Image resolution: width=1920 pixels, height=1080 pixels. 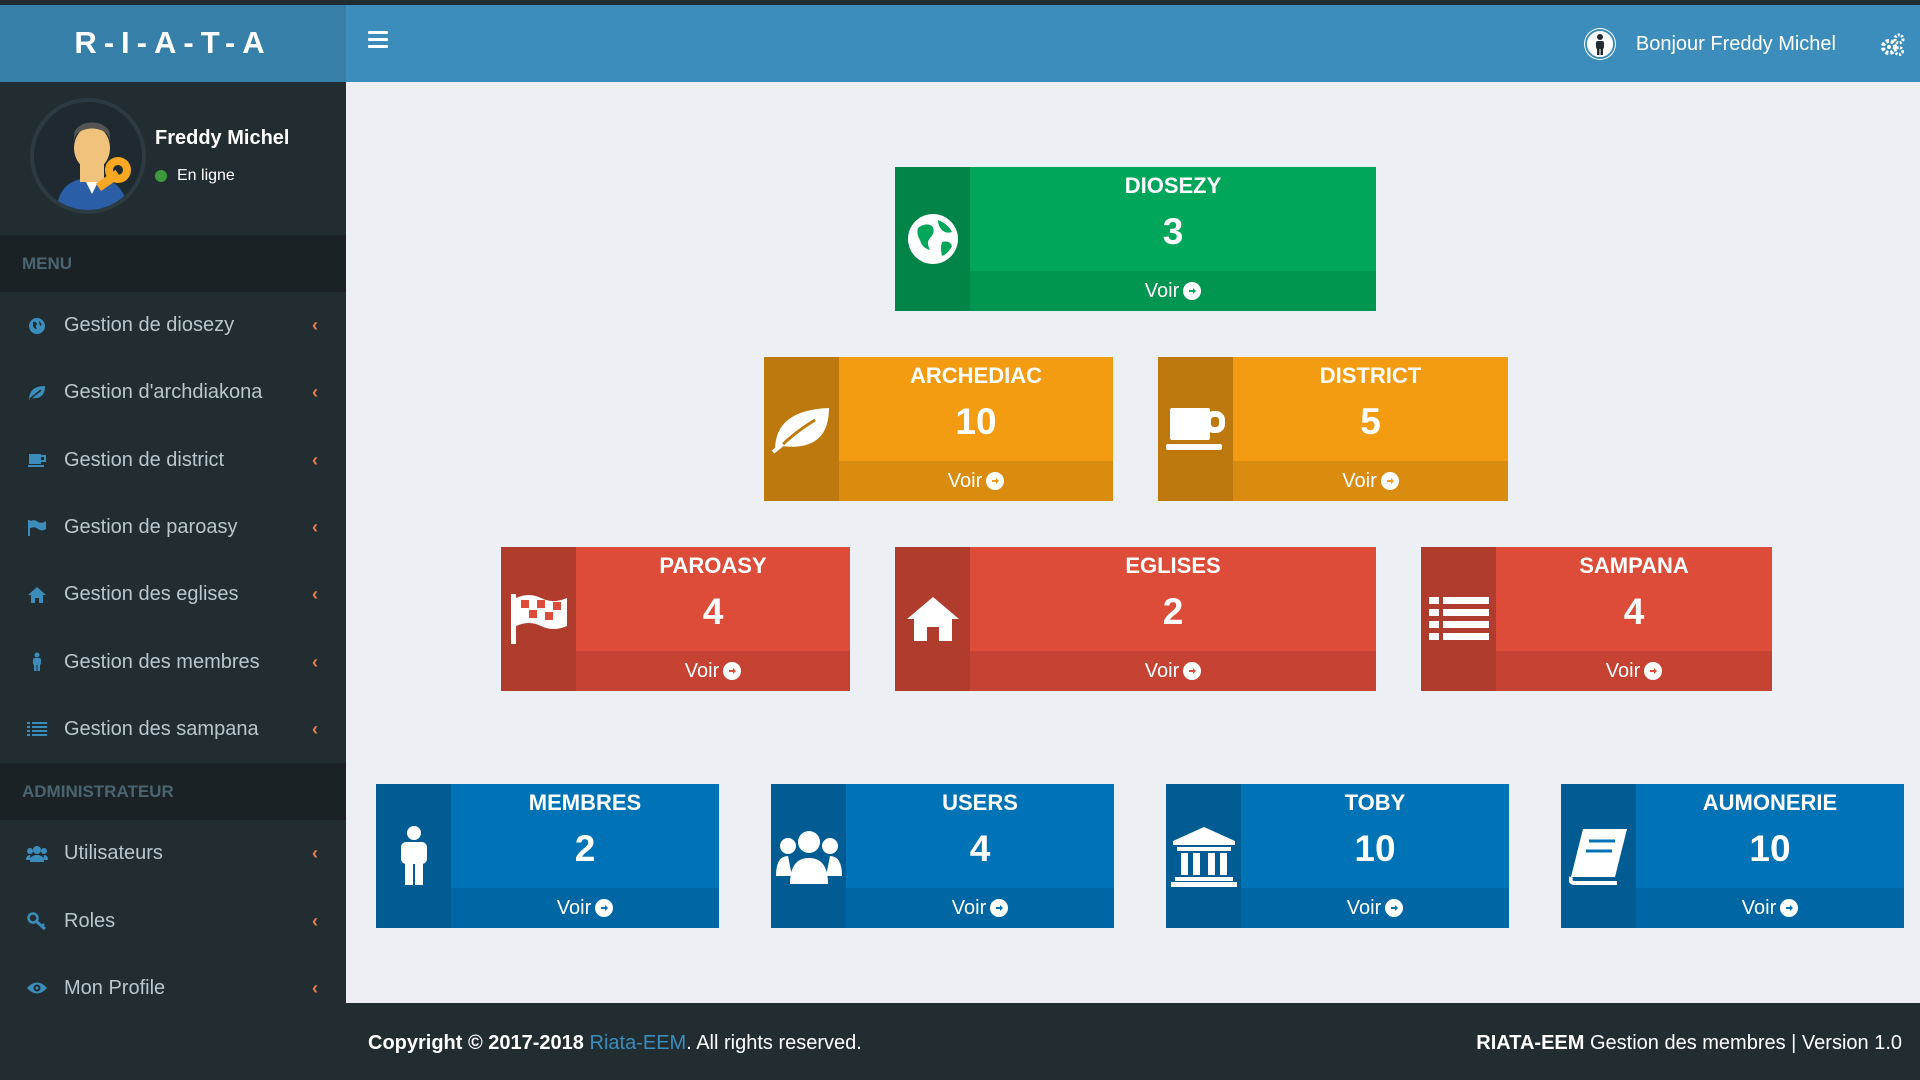 What do you see at coordinates (942, 856) in the screenshot?
I see `card-users: USERS 4 Voir` at bounding box center [942, 856].